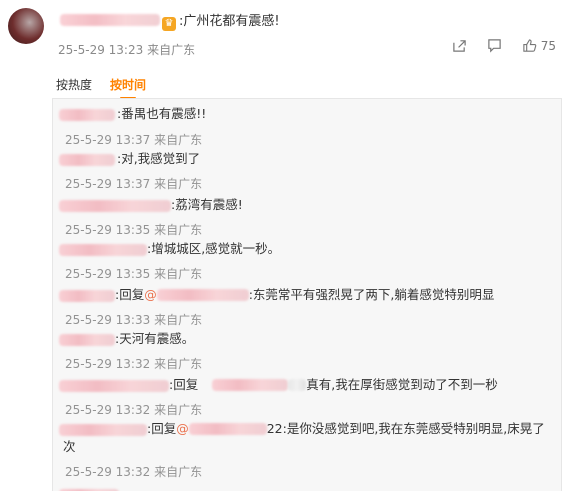  I want to click on comment-text: :回复@ 22:是你没感觉到吧,我在东莞感受特别明显,床晃了次, so click(309, 438).